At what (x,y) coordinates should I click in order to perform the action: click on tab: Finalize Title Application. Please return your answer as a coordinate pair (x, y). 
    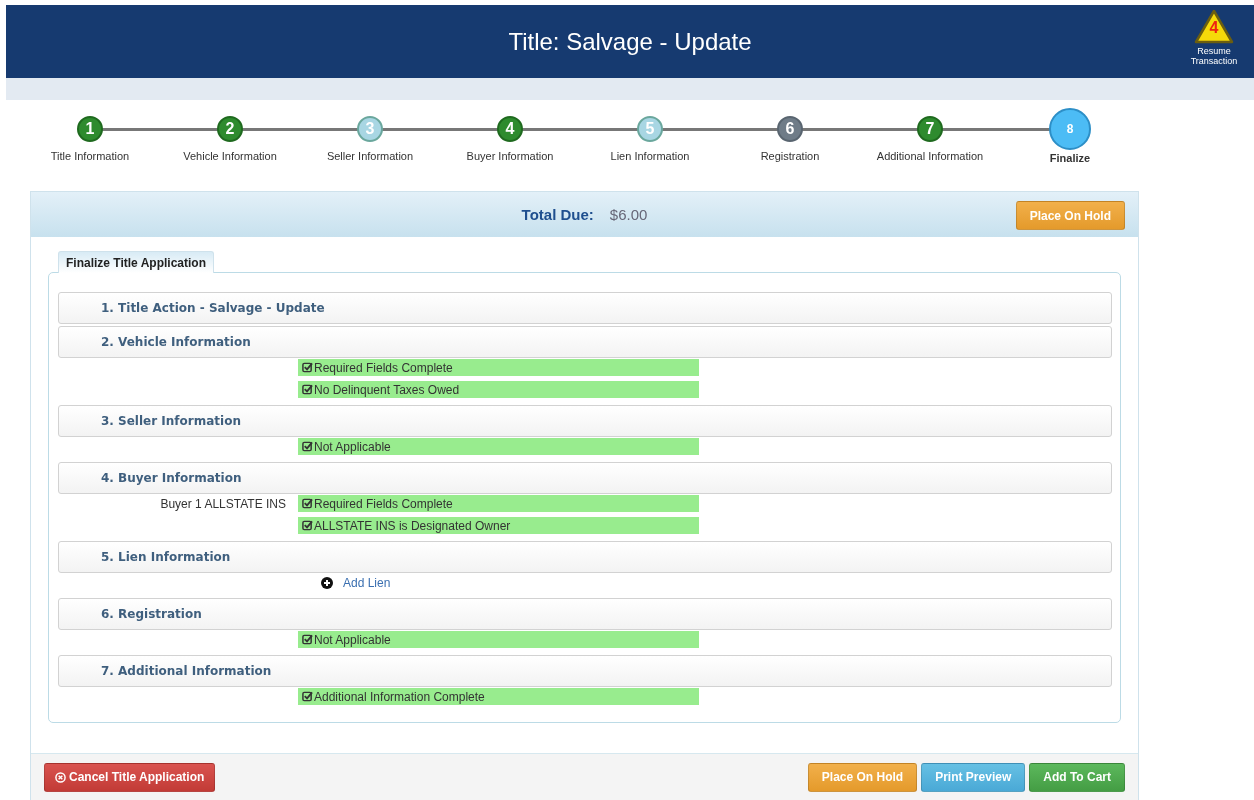
    Looking at the image, I should click on (136, 262).